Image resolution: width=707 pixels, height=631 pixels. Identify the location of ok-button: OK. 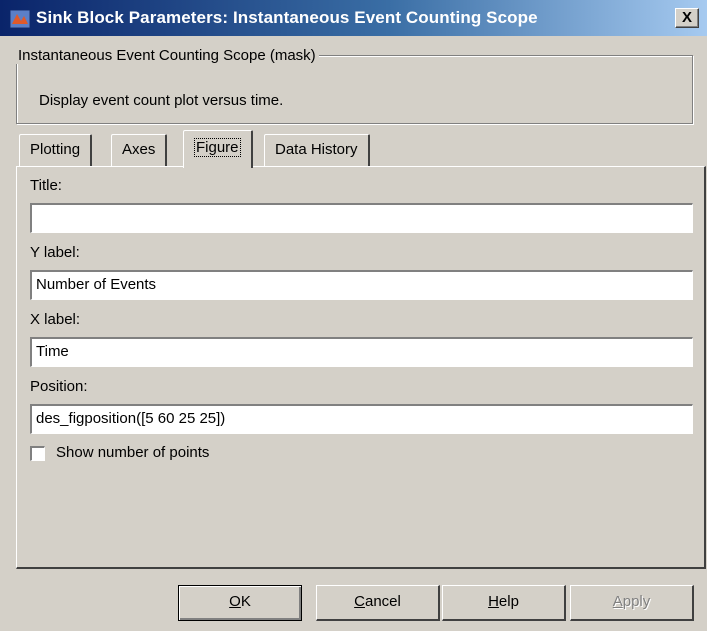
(240, 603).